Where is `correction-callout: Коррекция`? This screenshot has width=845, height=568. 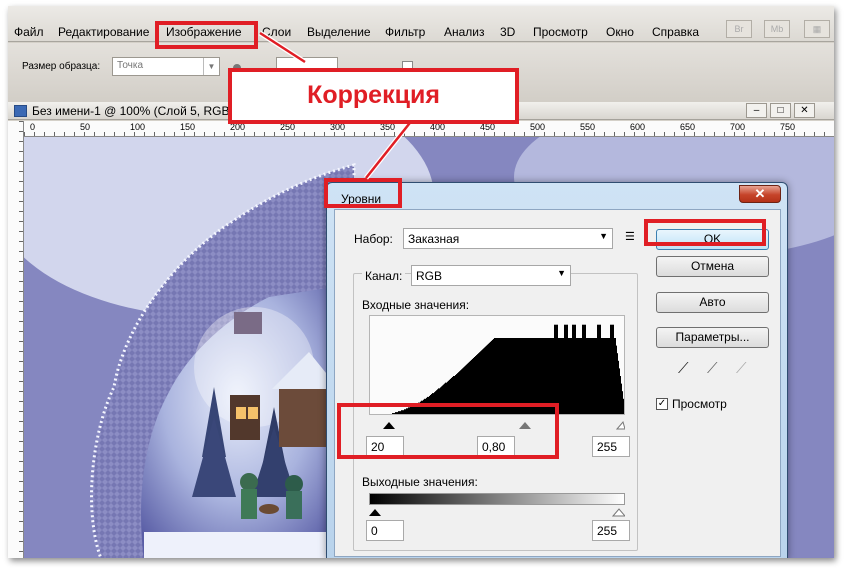 correction-callout: Коррекция is located at coordinates (373, 96).